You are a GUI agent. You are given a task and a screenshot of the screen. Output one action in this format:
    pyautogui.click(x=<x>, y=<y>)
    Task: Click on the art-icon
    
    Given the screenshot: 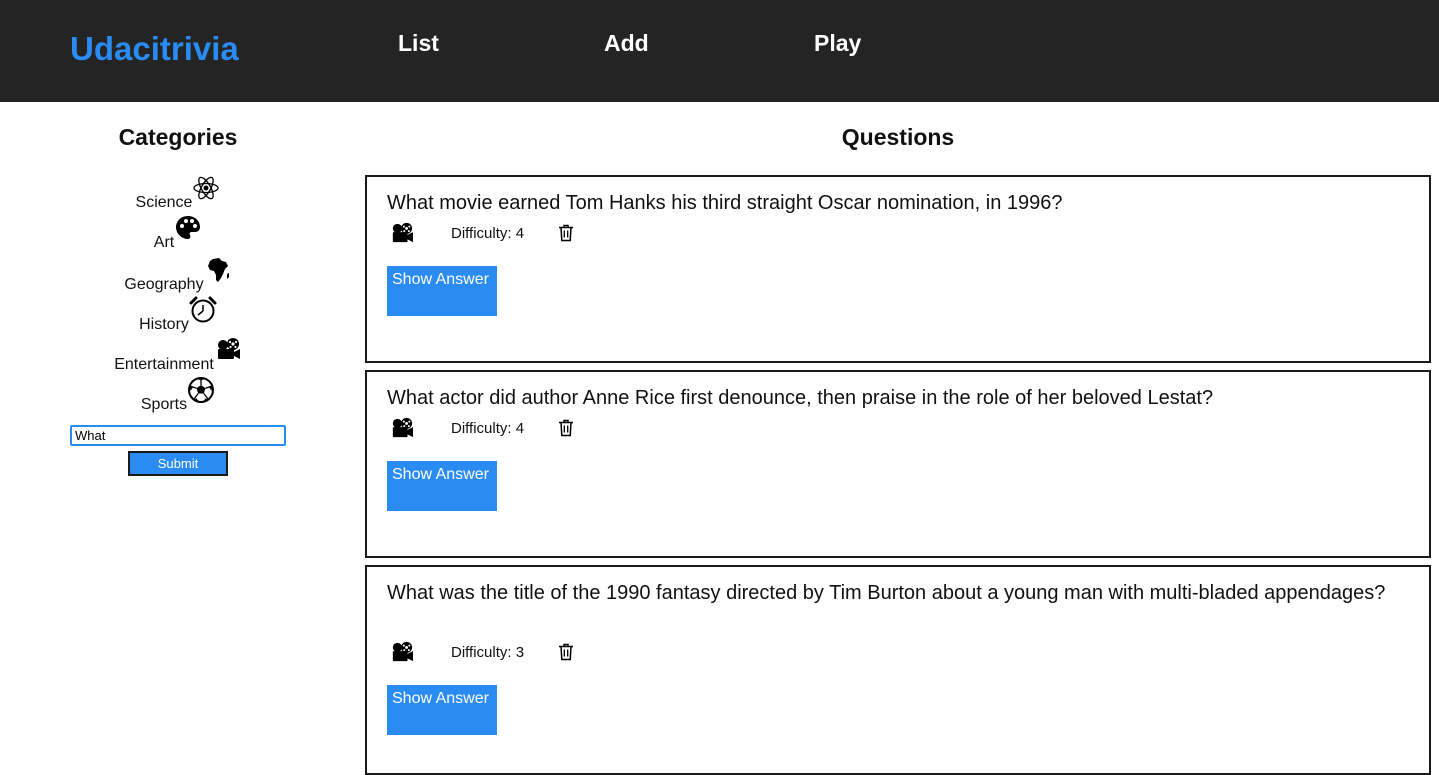 What is the action you would take?
    pyautogui.click(x=188, y=227)
    